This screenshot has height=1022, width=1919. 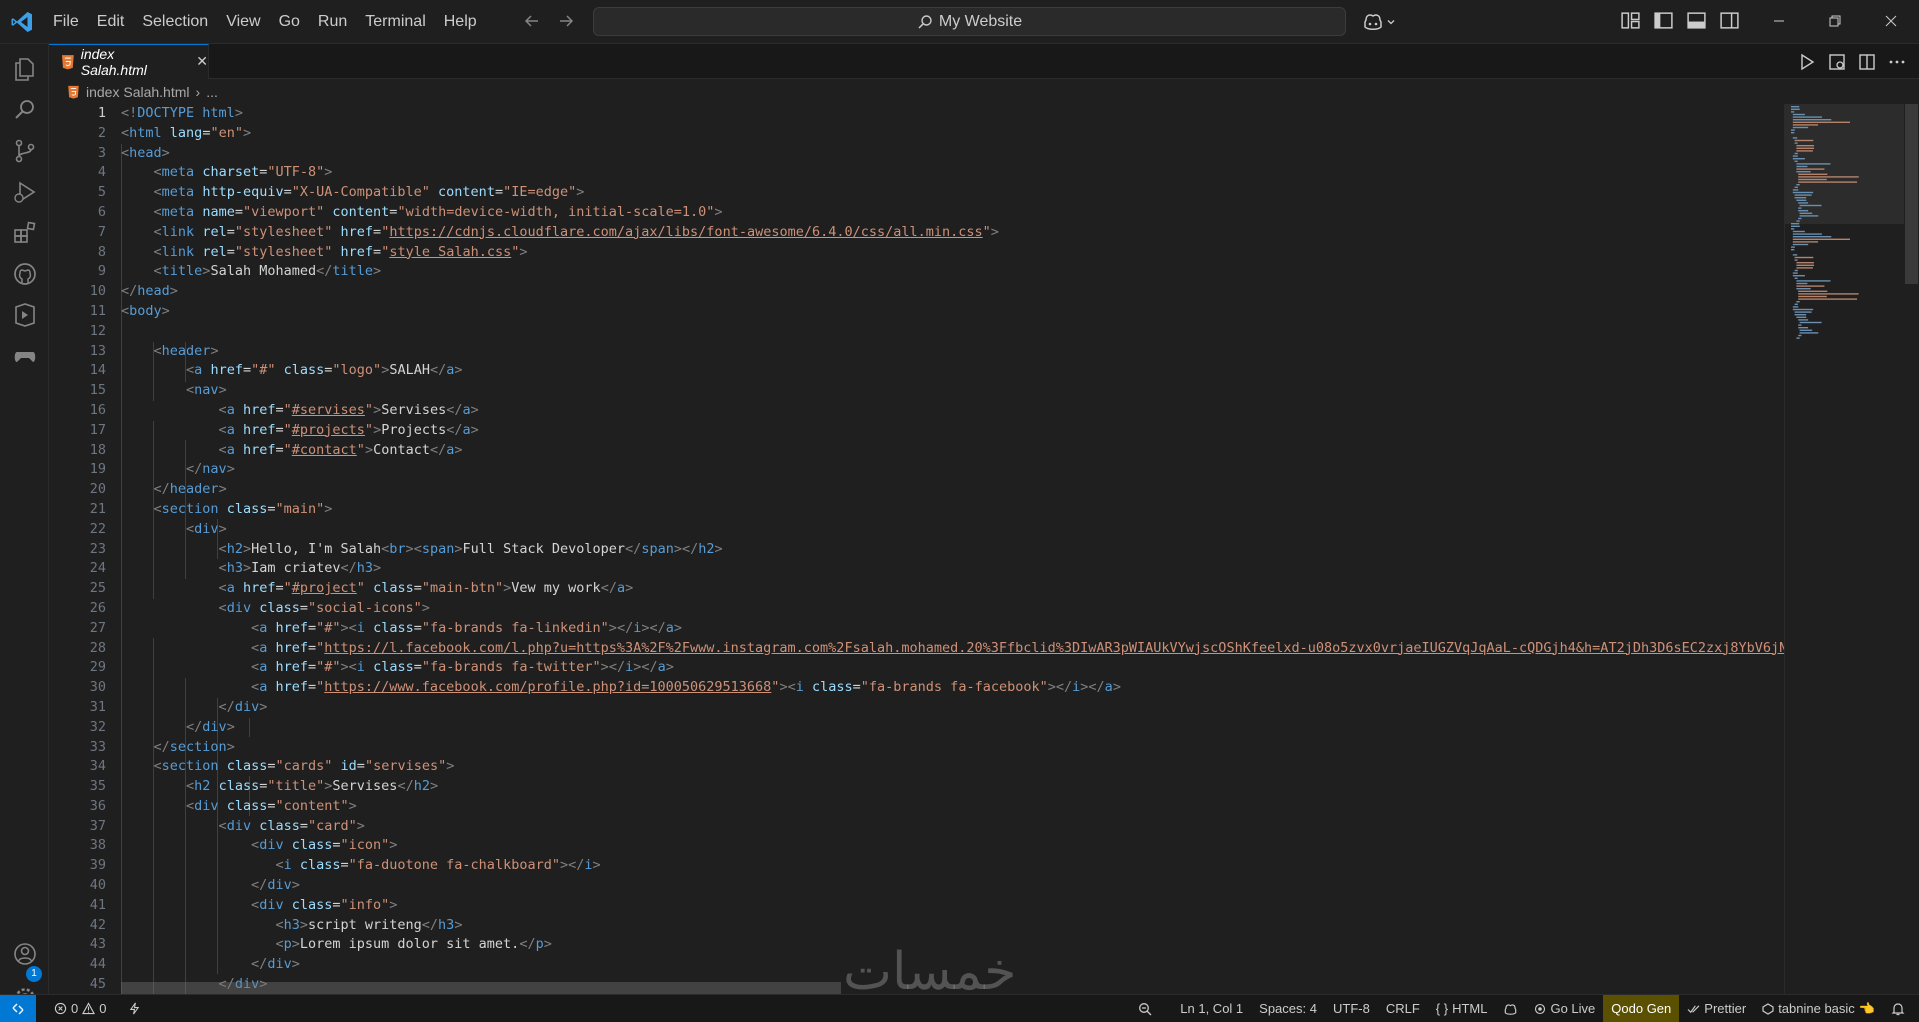 What do you see at coordinates (1867, 62) in the screenshot?
I see `split-editor-icon` at bounding box center [1867, 62].